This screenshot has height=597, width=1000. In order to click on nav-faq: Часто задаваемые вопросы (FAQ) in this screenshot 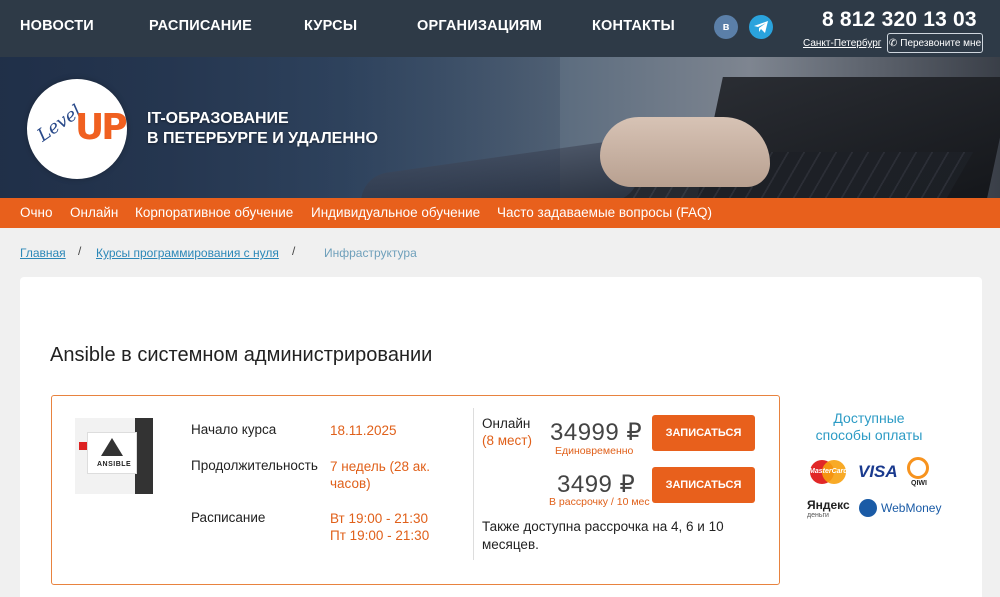, I will do `click(604, 212)`.